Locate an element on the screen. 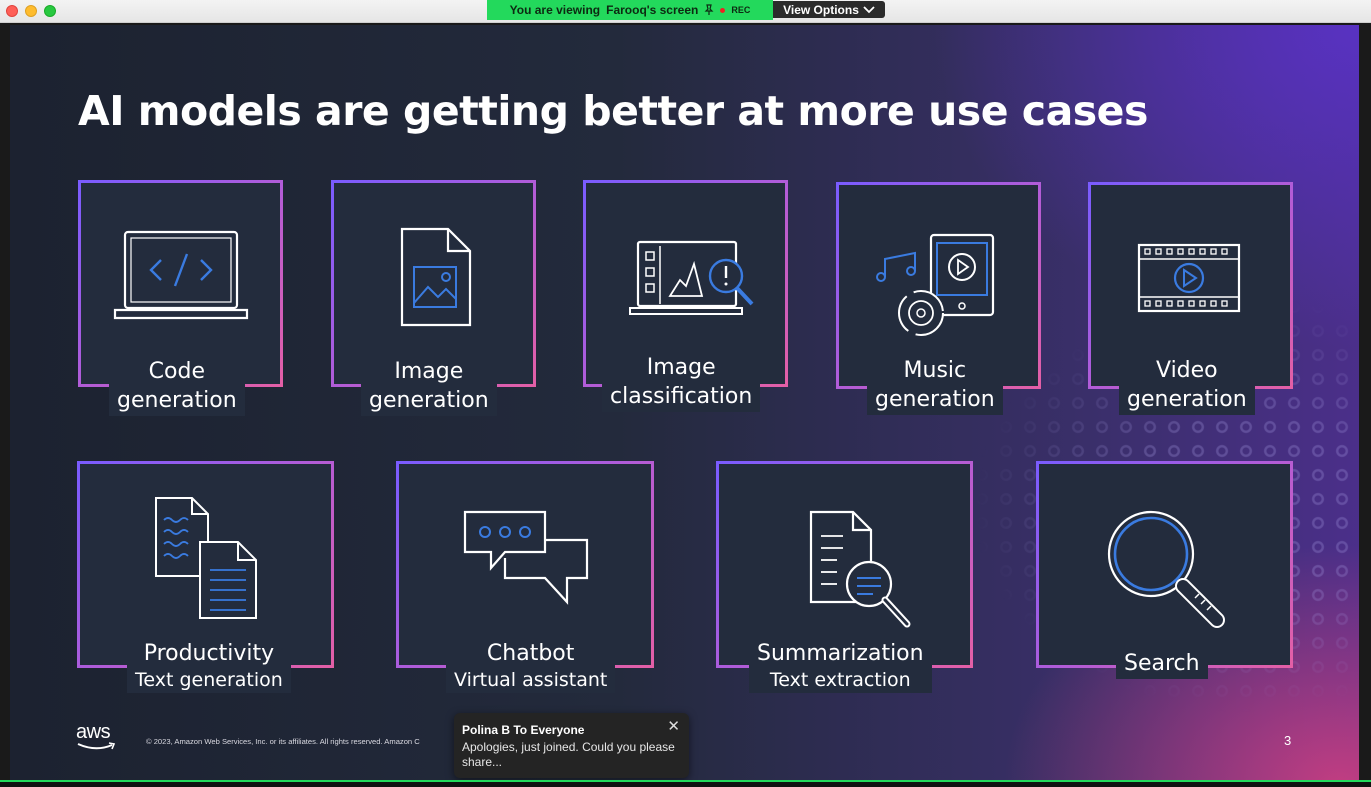 Image resolution: width=1371 pixels, height=787 pixels. window-close-button is located at coordinates (12, 11).